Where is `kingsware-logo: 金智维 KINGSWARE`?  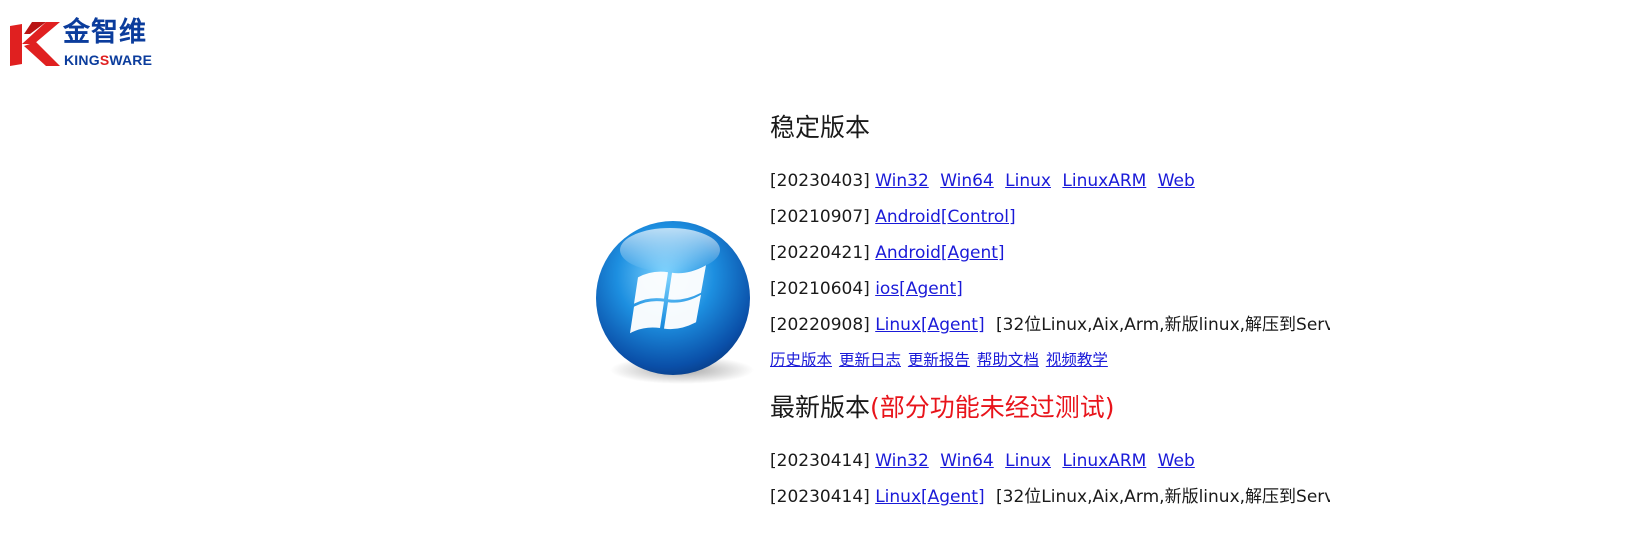
kingsware-logo: 金智维 KINGSWARE is located at coordinates (88, 42).